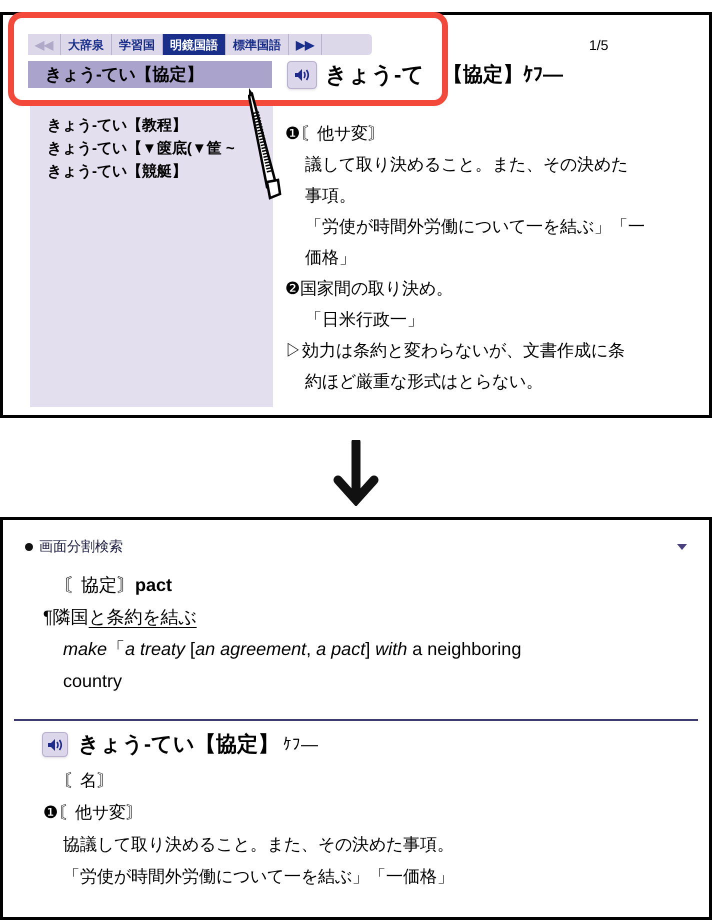 This screenshot has width=712, height=922. I want to click on entry-text: 協議して取り決めること。また、その決めた事項。, so click(258, 845).